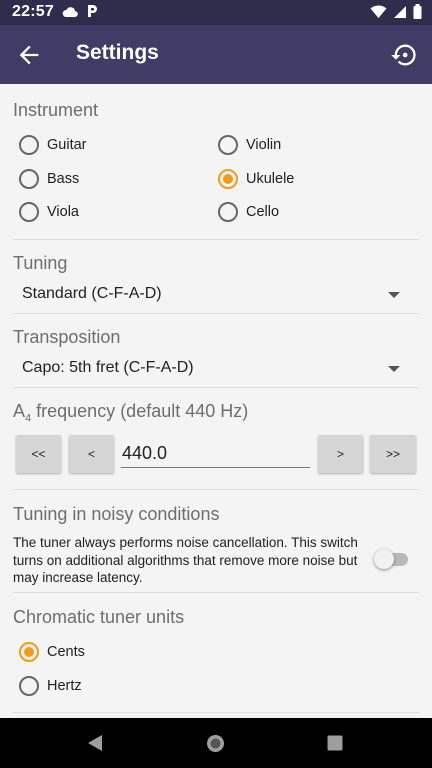 The height and width of the screenshot is (768, 432). Describe the element at coordinates (67, 145) in the screenshot. I see `radio-label: Guitar` at that location.